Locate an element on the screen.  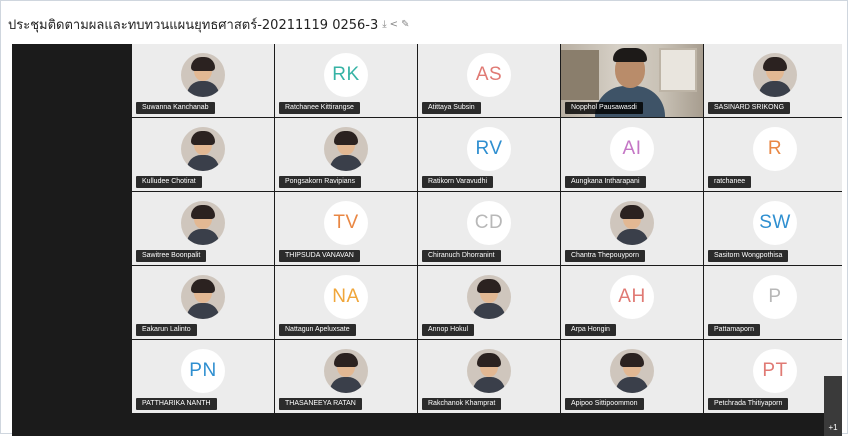
participant-tile: Rratchanee is located at coordinates (773, 154).